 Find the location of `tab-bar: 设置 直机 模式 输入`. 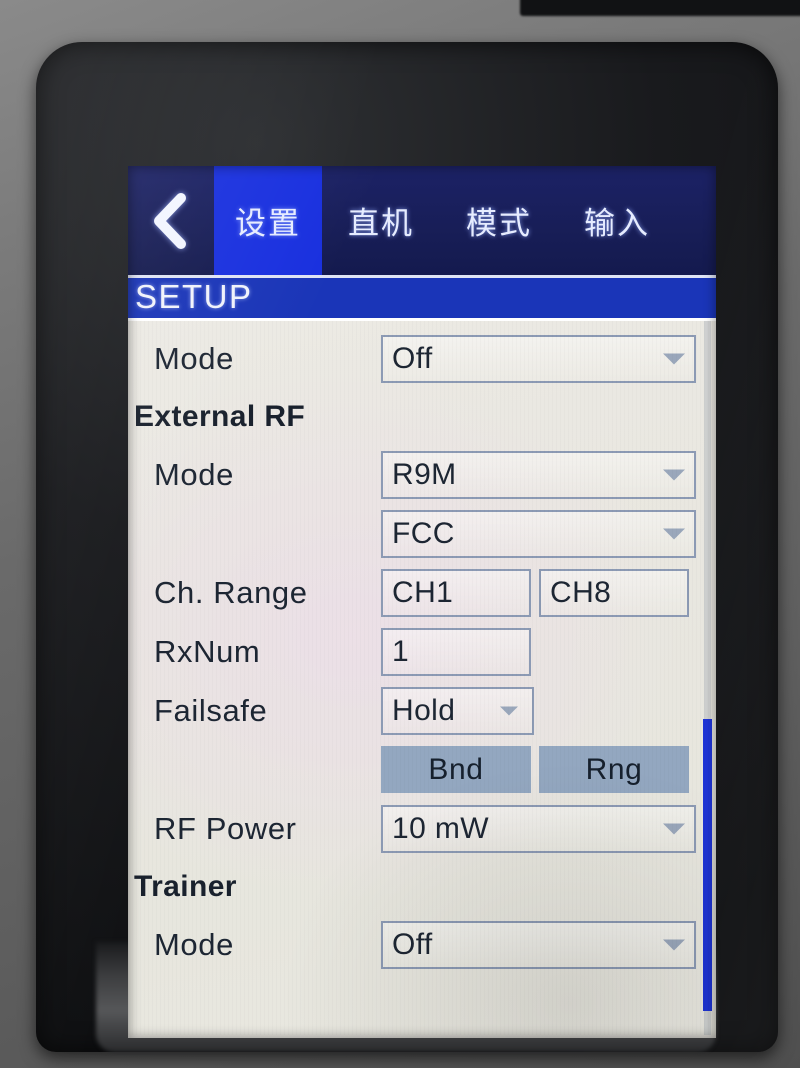

tab-bar: 设置 直机 模式 输入 is located at coordinates (422, 220).